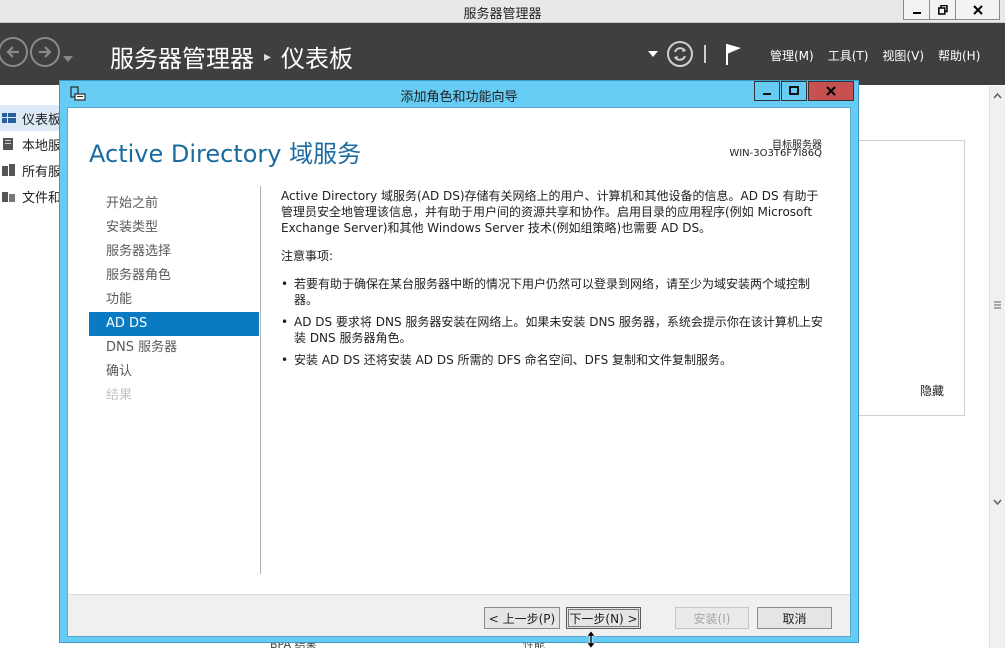  Describe the element at coordinates (794, 618) in the screenshot. I see `cancel-button: 取消` at that location.